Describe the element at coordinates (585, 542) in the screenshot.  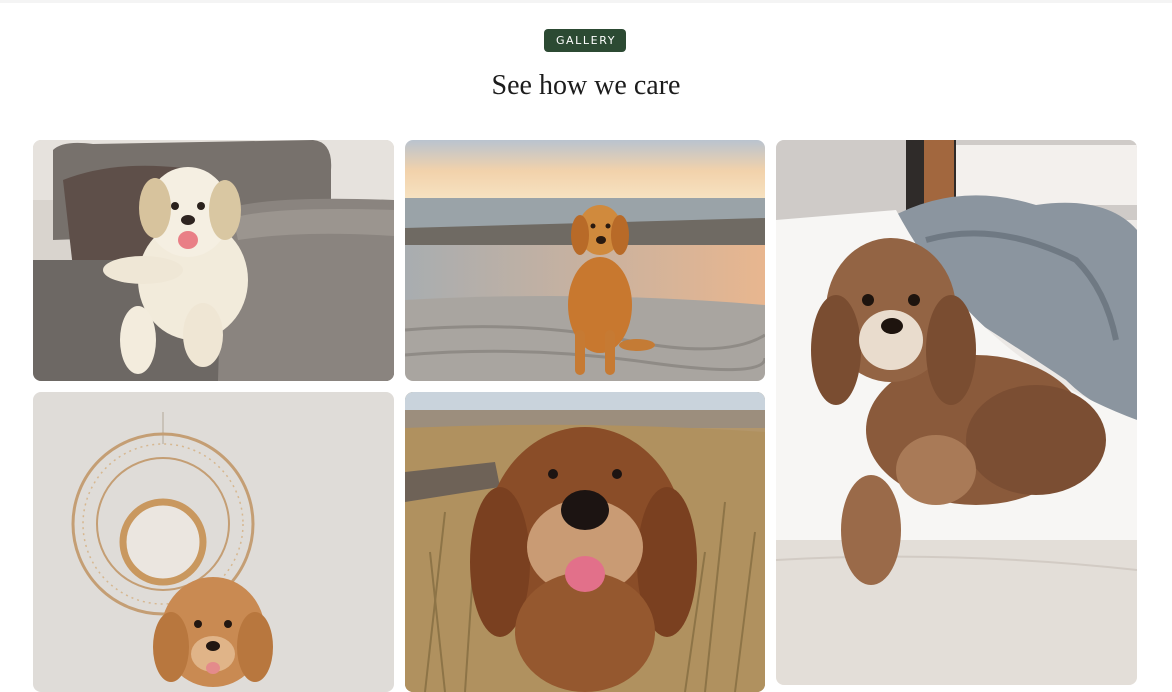
I see `gallery-photo-field-dog` at that location.